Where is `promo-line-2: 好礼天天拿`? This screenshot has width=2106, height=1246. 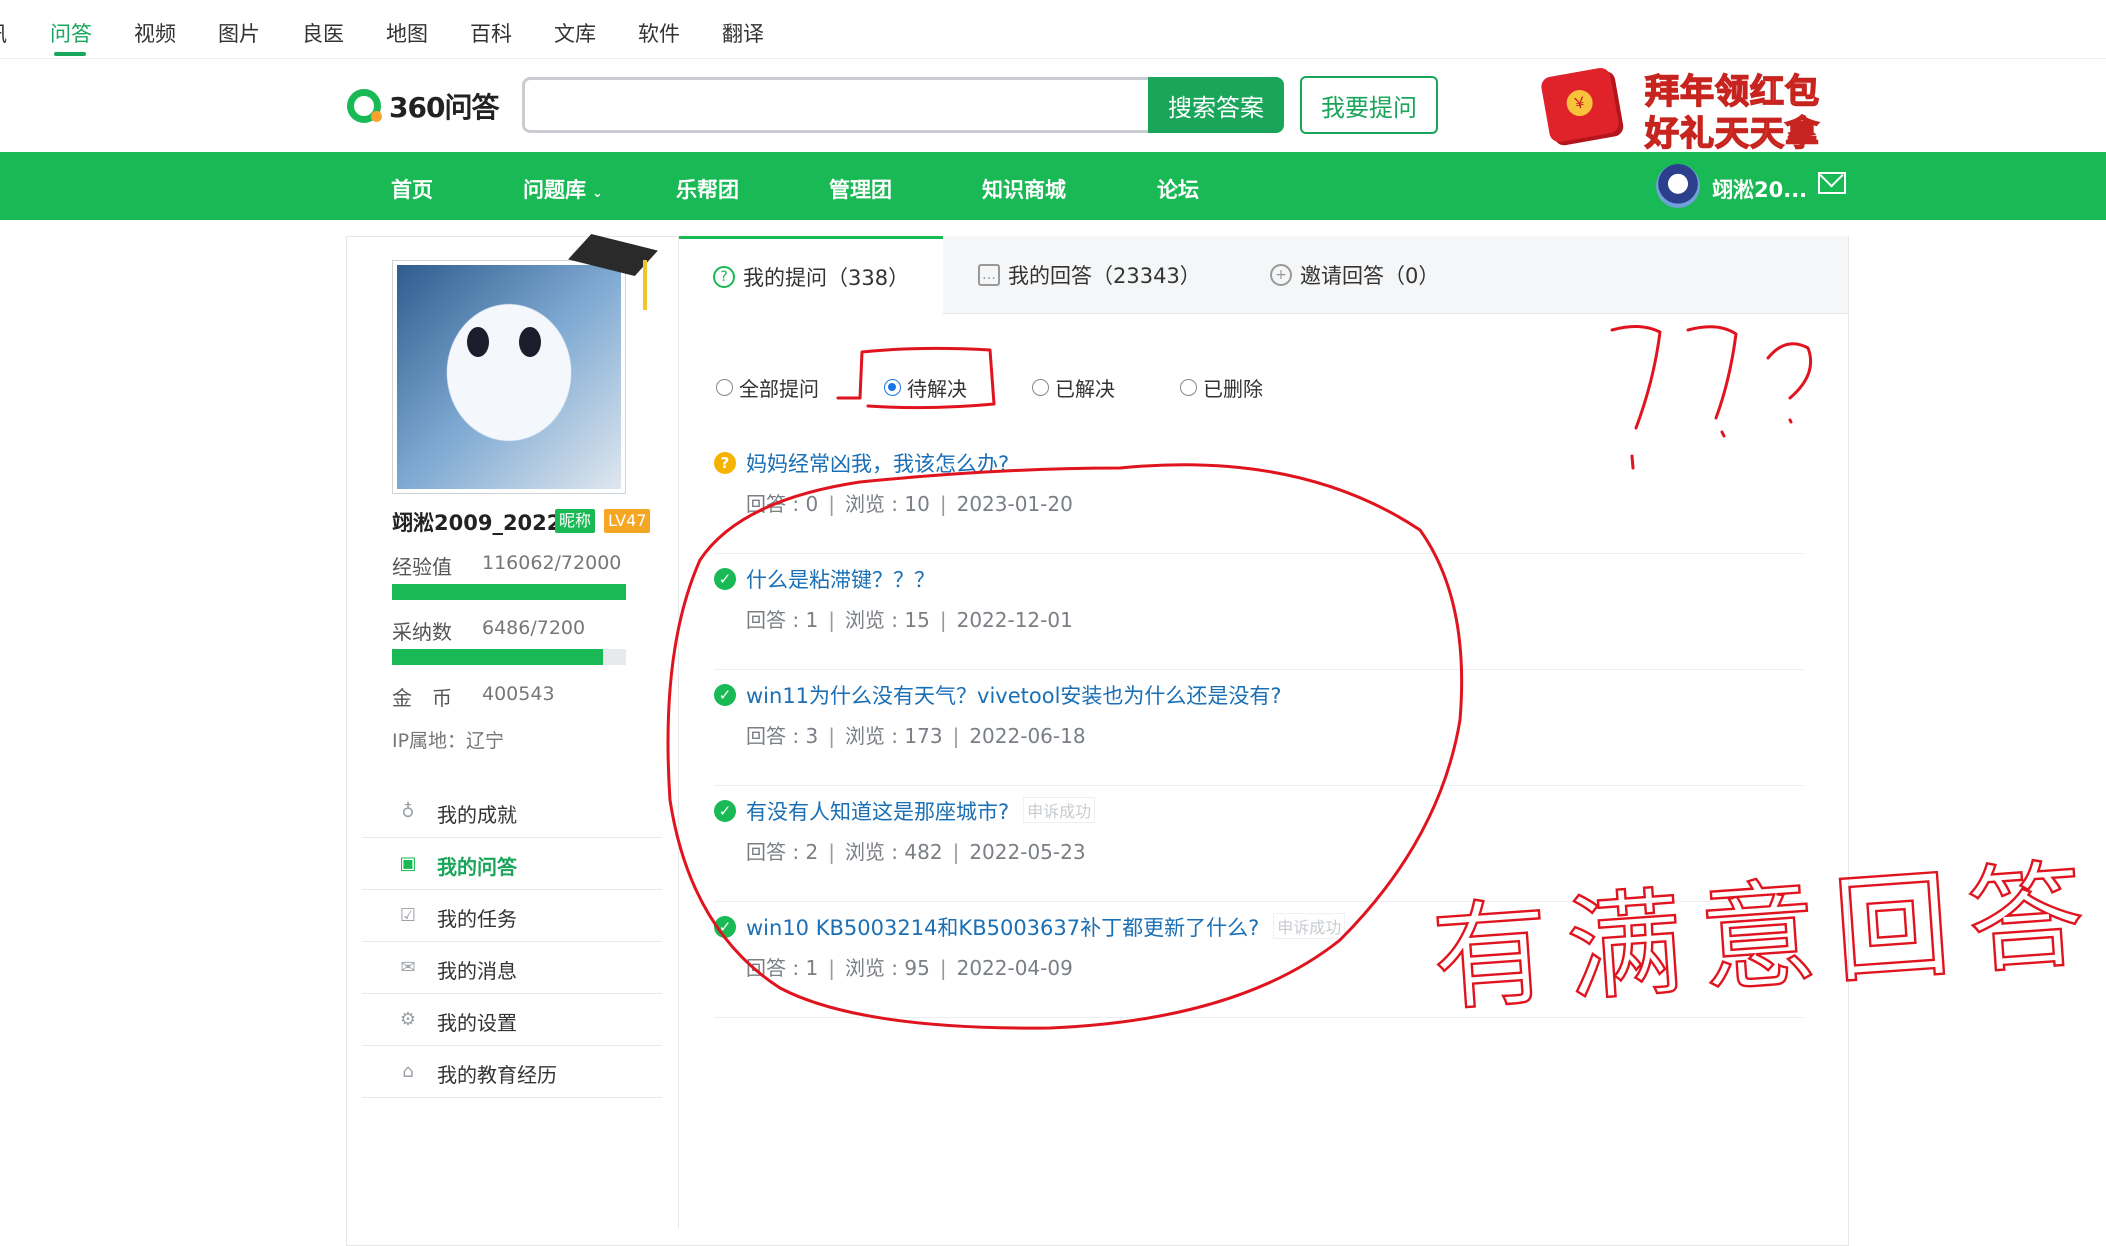 promo-line-2: 好礼天天拿 is located at coordinates (1732, 134).